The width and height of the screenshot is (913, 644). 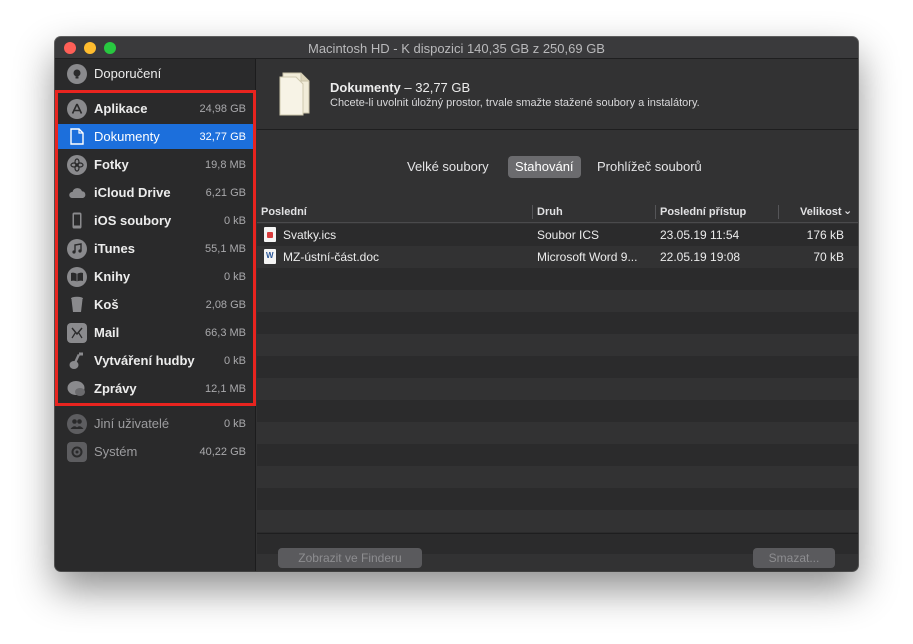 I want to click on sidebar-item-other-users: Jiní uživatelé 0 kB, so click(x=155, y=423).